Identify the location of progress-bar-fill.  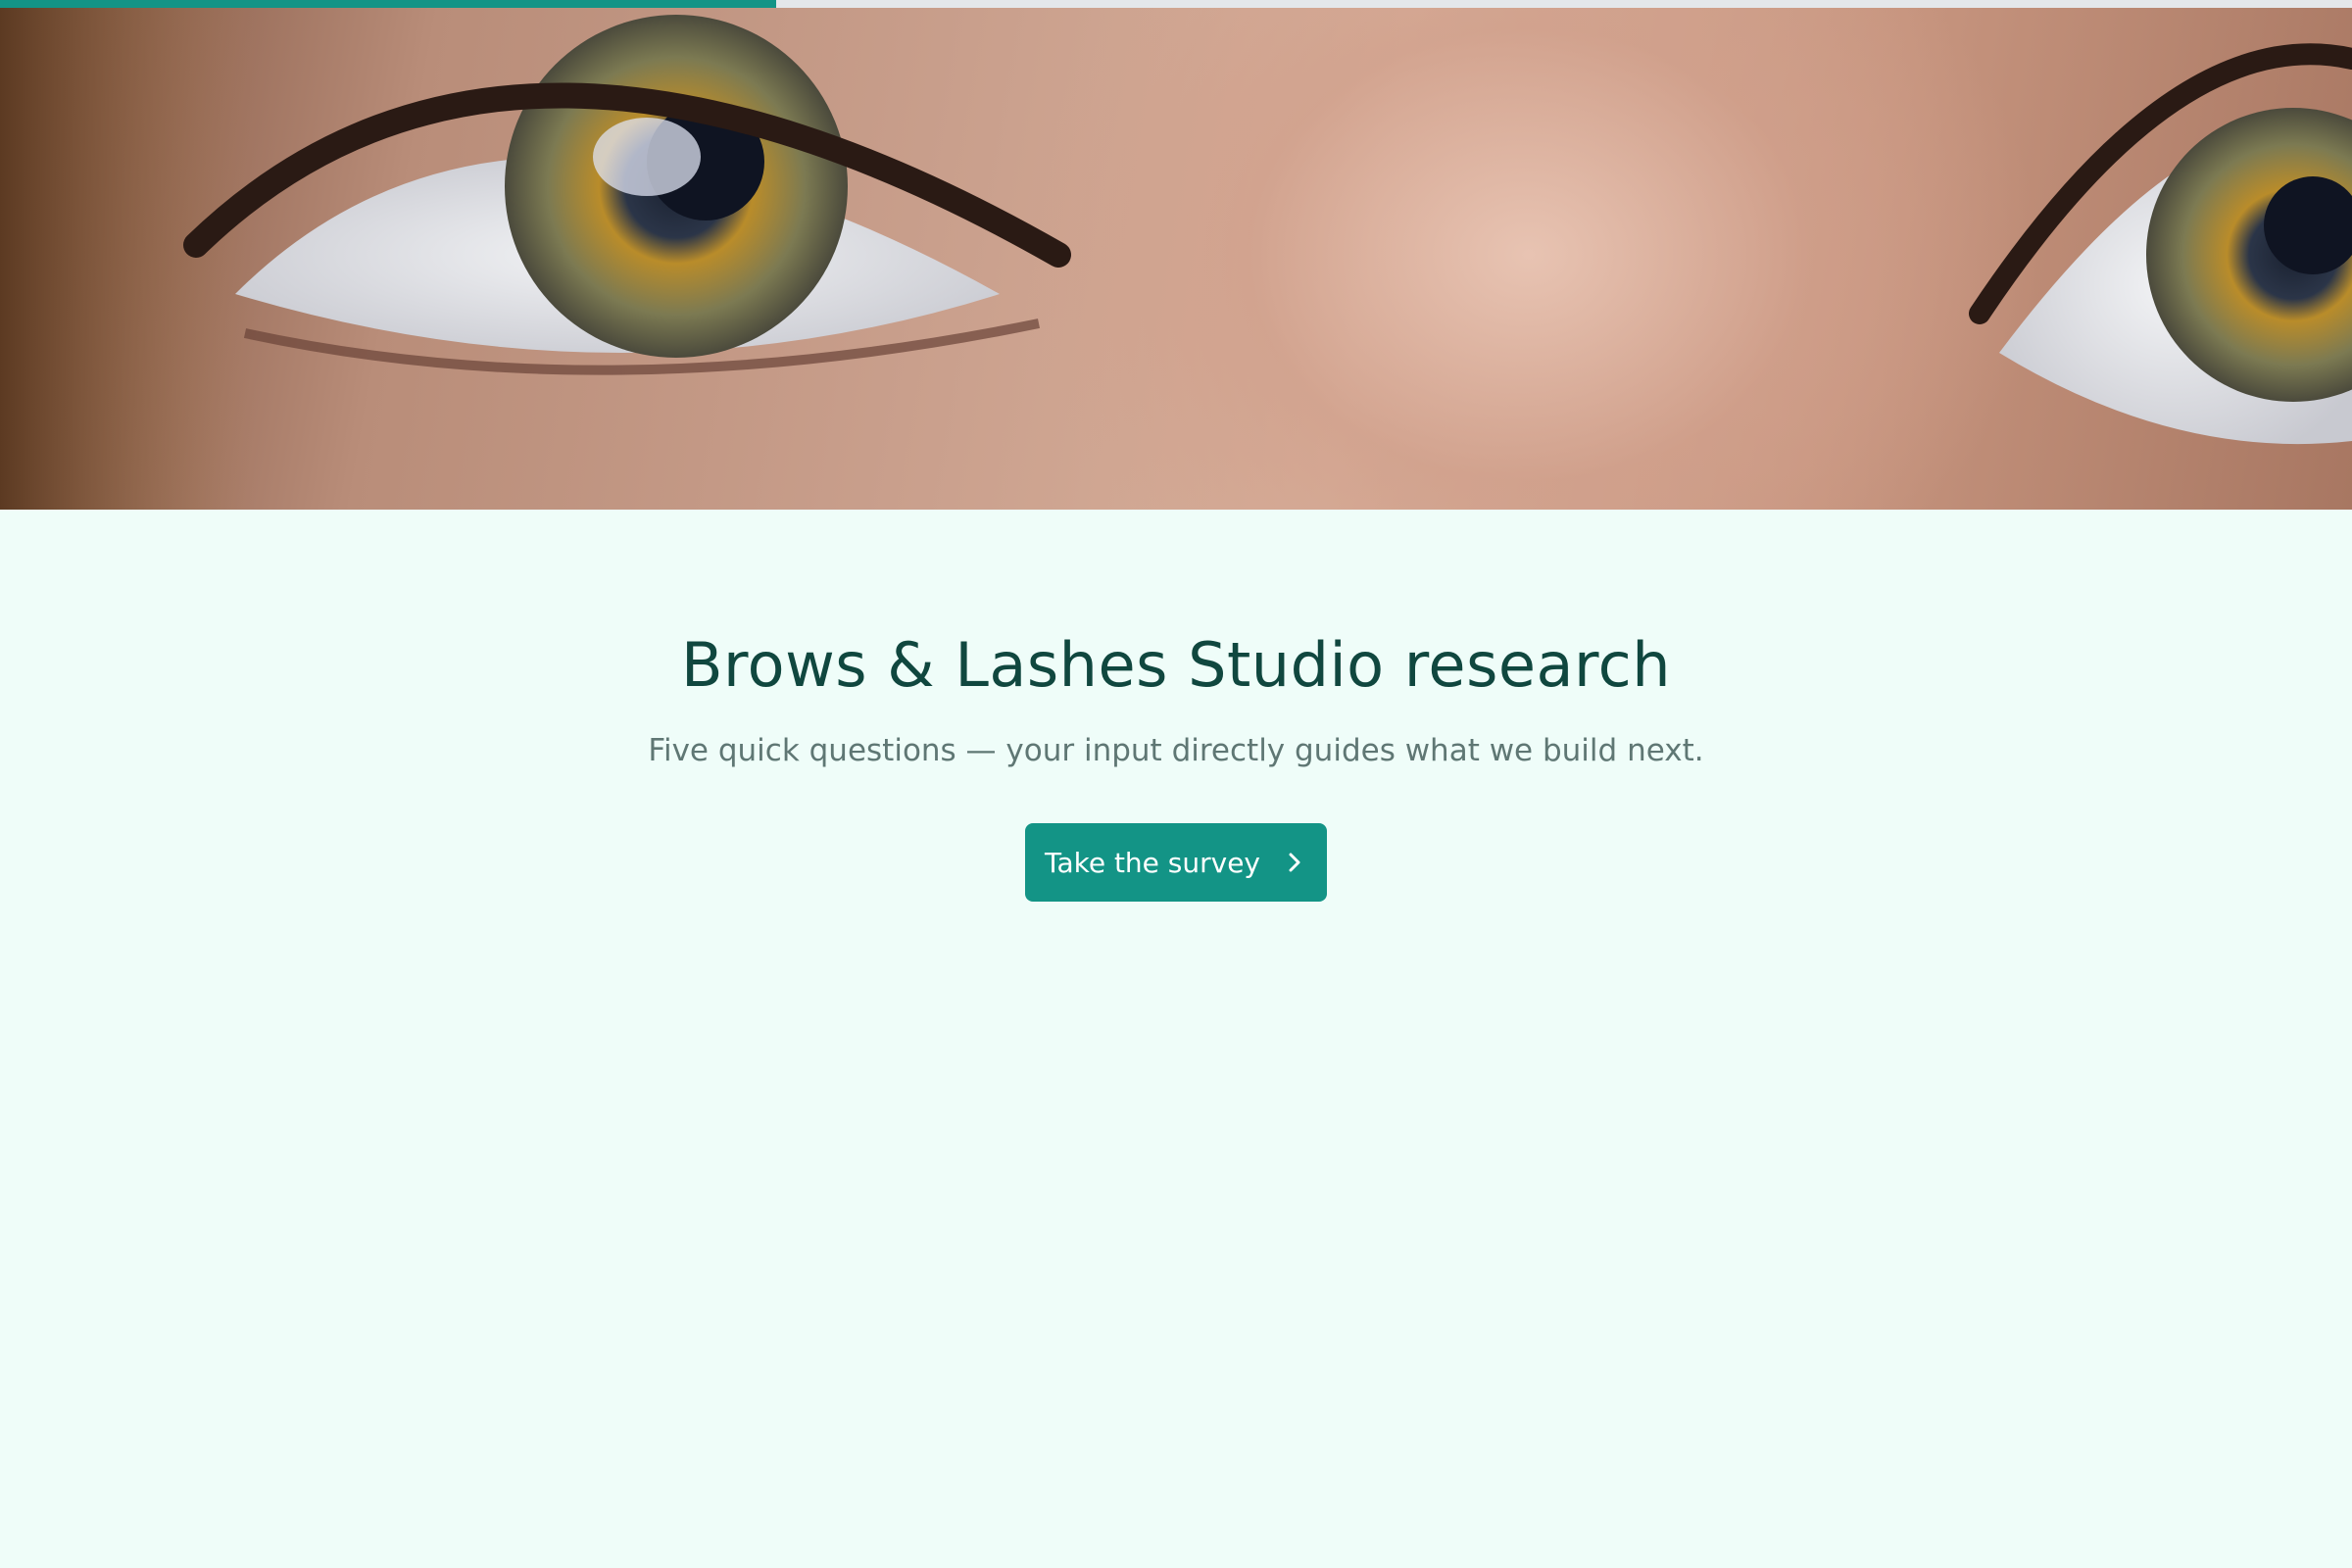
(388, 4).